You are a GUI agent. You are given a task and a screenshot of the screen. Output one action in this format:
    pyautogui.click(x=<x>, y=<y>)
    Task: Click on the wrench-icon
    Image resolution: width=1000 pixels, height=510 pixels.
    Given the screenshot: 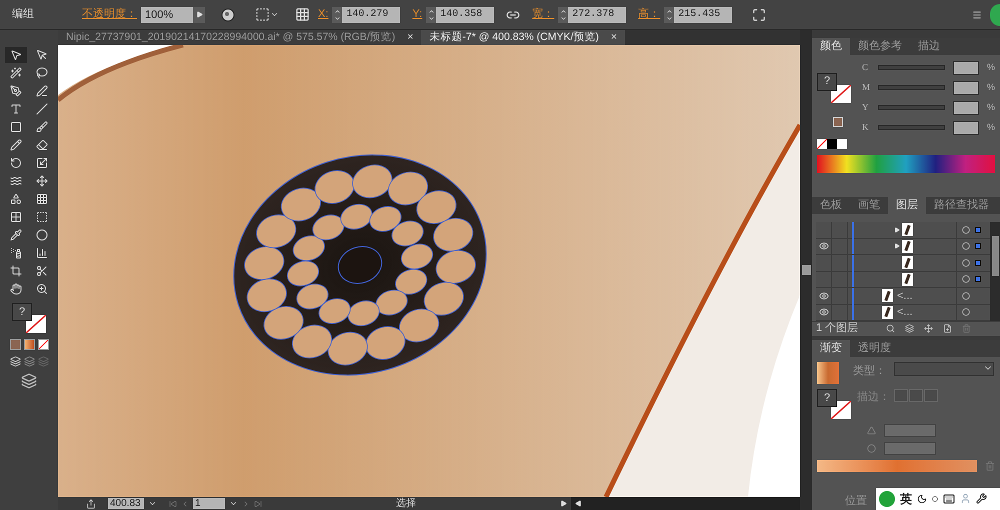 What is the action you would take?
    pyautogui.click(x=981, y=498)
    